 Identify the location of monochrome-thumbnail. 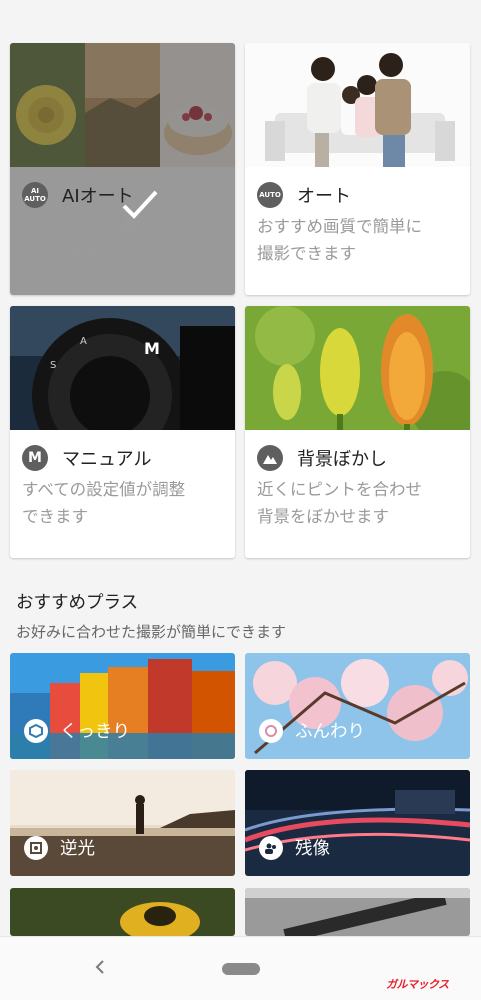
(357, 912).